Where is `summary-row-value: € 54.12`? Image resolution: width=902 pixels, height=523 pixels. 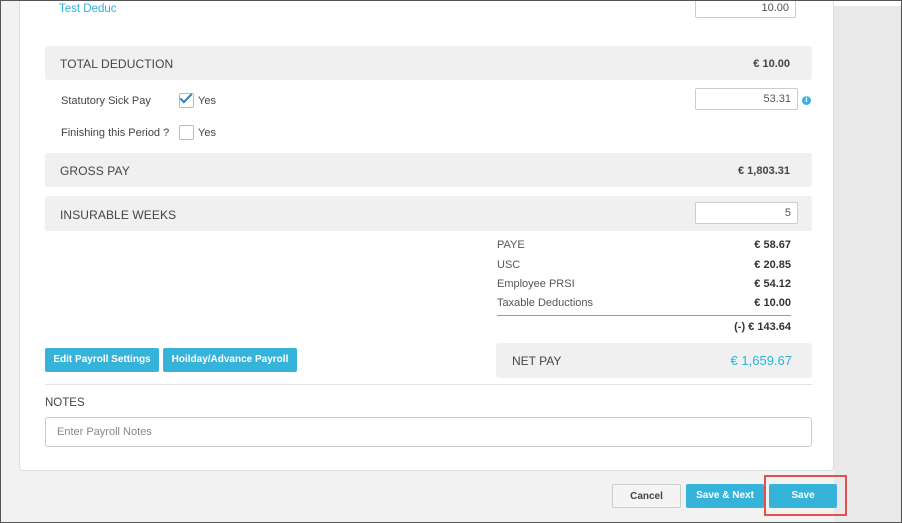 summary-row-value: € 54.12 is located at coordinates (772, 284).